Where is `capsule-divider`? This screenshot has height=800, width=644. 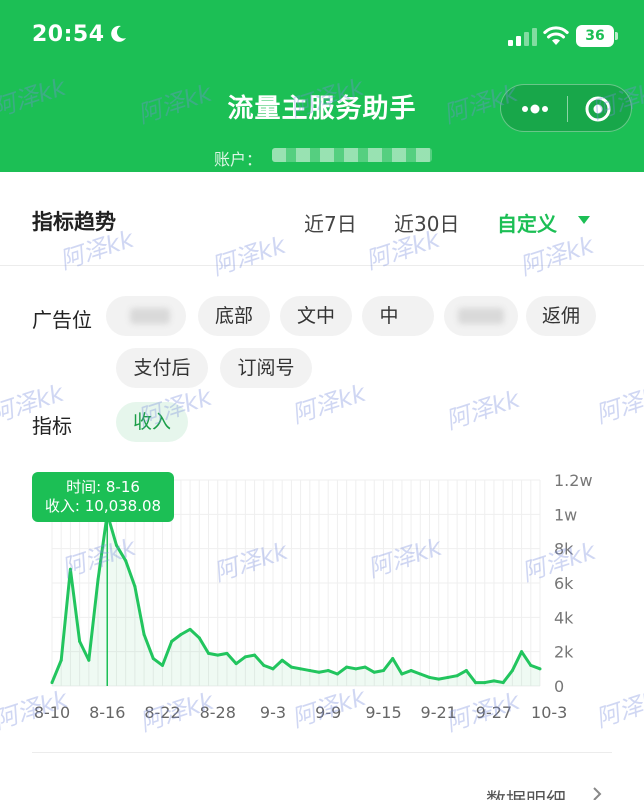 capsule-divider is located at coordinates (567, 109).